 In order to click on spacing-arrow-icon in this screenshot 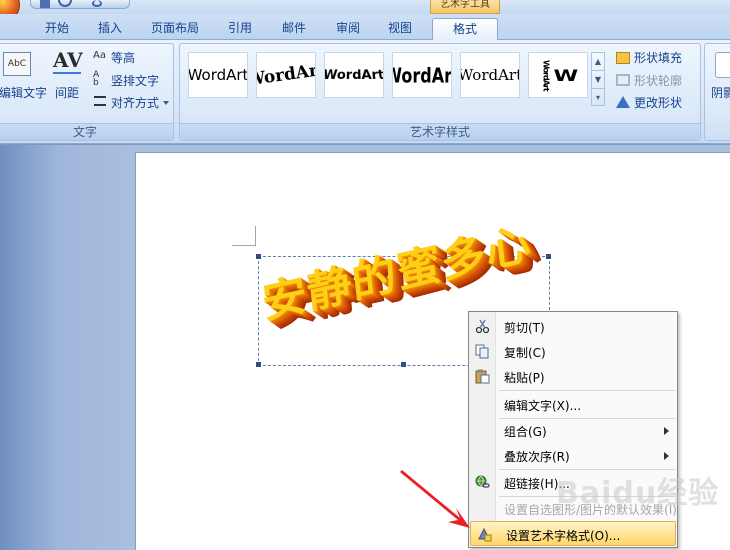, I will do `click(67, 73)`.